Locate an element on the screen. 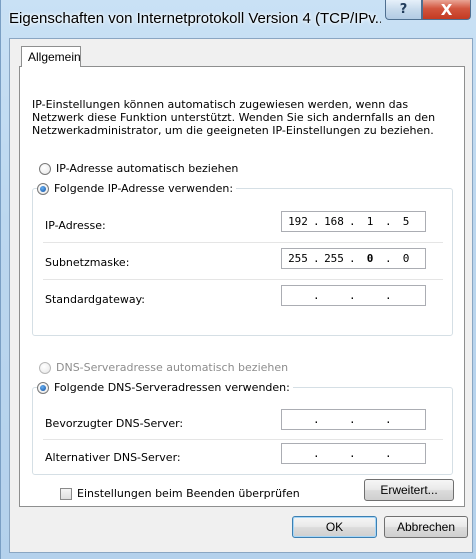 Image resolution: width=476 pixels, height=559 pixels. subnet-mask-input: 255 . 255 . 0 . 0 is located at coordinates (353, 258).